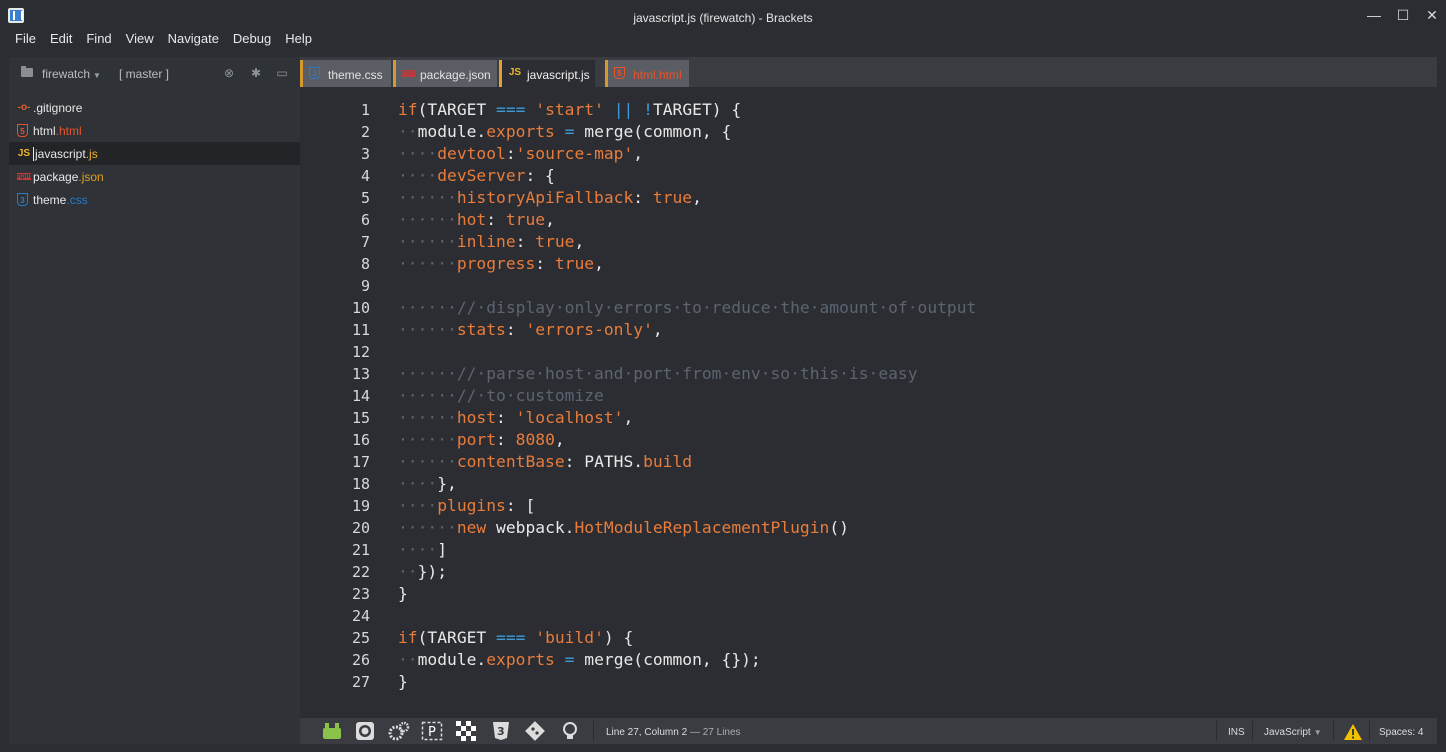 This screenshot has width=1446, height=752. I want to click on line-number: 14, so click(360, 396).